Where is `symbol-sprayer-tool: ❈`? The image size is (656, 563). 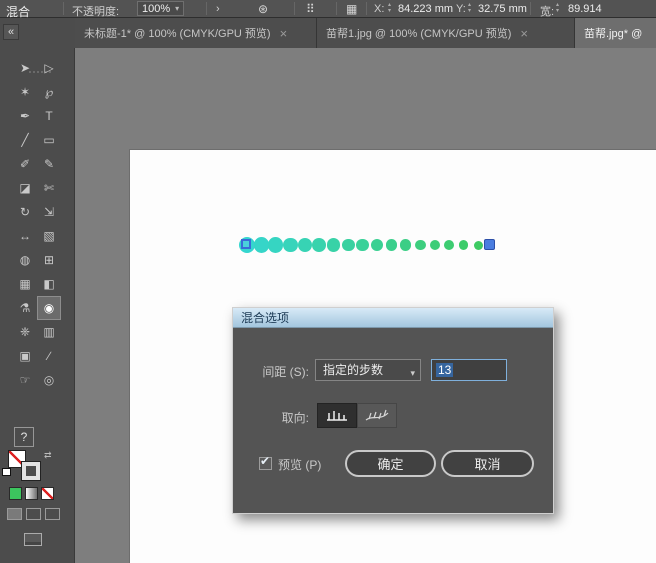
symbol-sprayer-tool: ❈ is located at coordinates (25, 332).